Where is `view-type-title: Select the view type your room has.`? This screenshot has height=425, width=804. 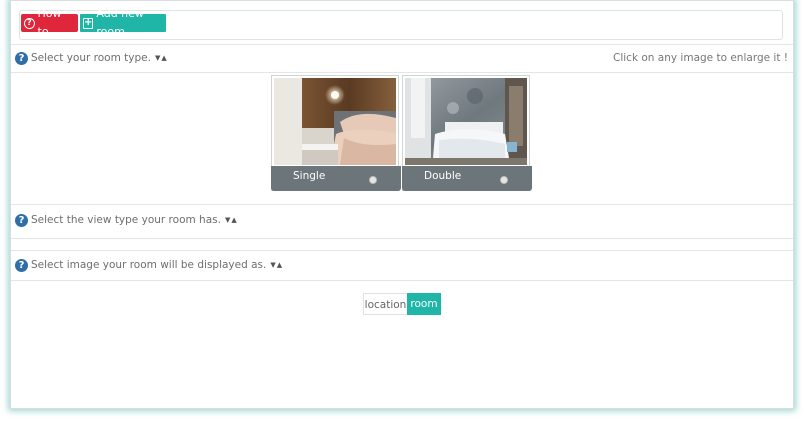 view-type-title: Select the view type your room has. is located at coordinates (126, 220).